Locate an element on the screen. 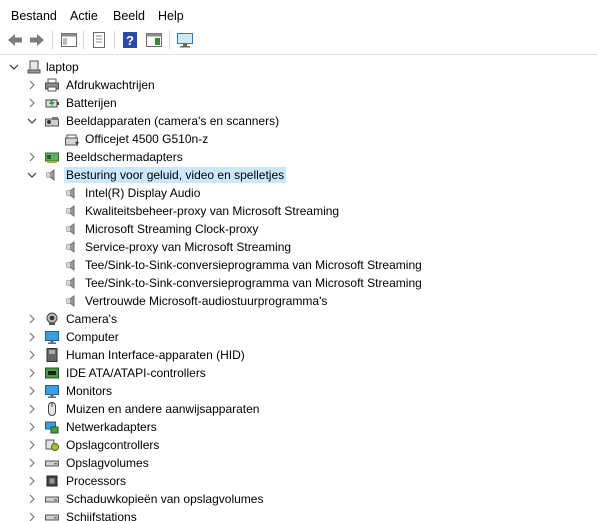  tree-item-beeldschermadapters: Beeldschermadapters is located at coordinates (298, 157).